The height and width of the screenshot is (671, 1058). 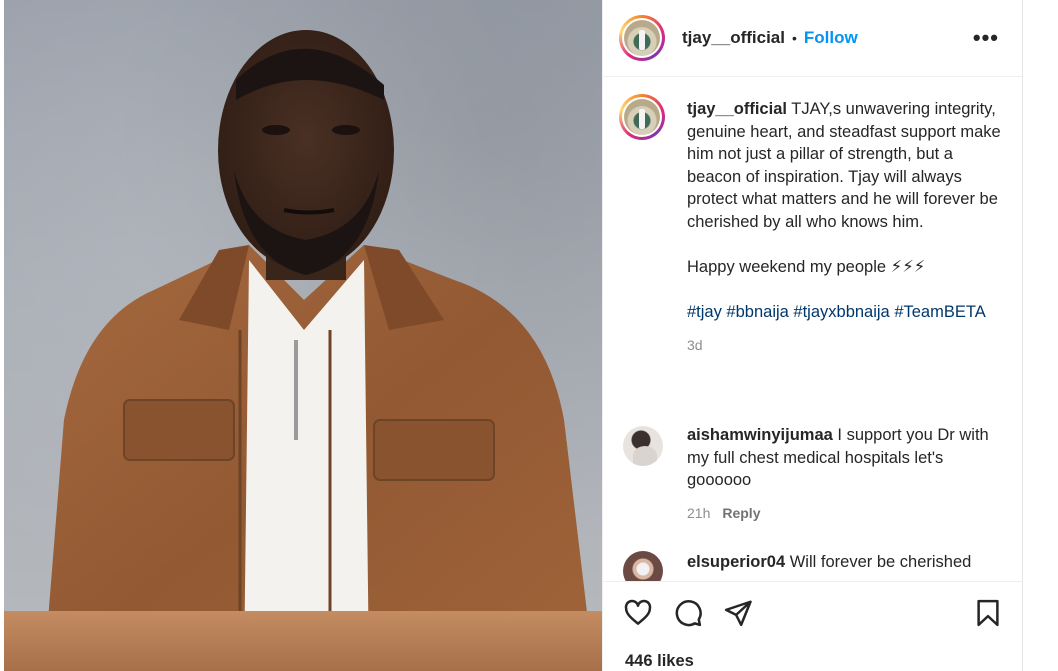 I want to click on action-bar: 446 likes, so click(x=813, y=626).